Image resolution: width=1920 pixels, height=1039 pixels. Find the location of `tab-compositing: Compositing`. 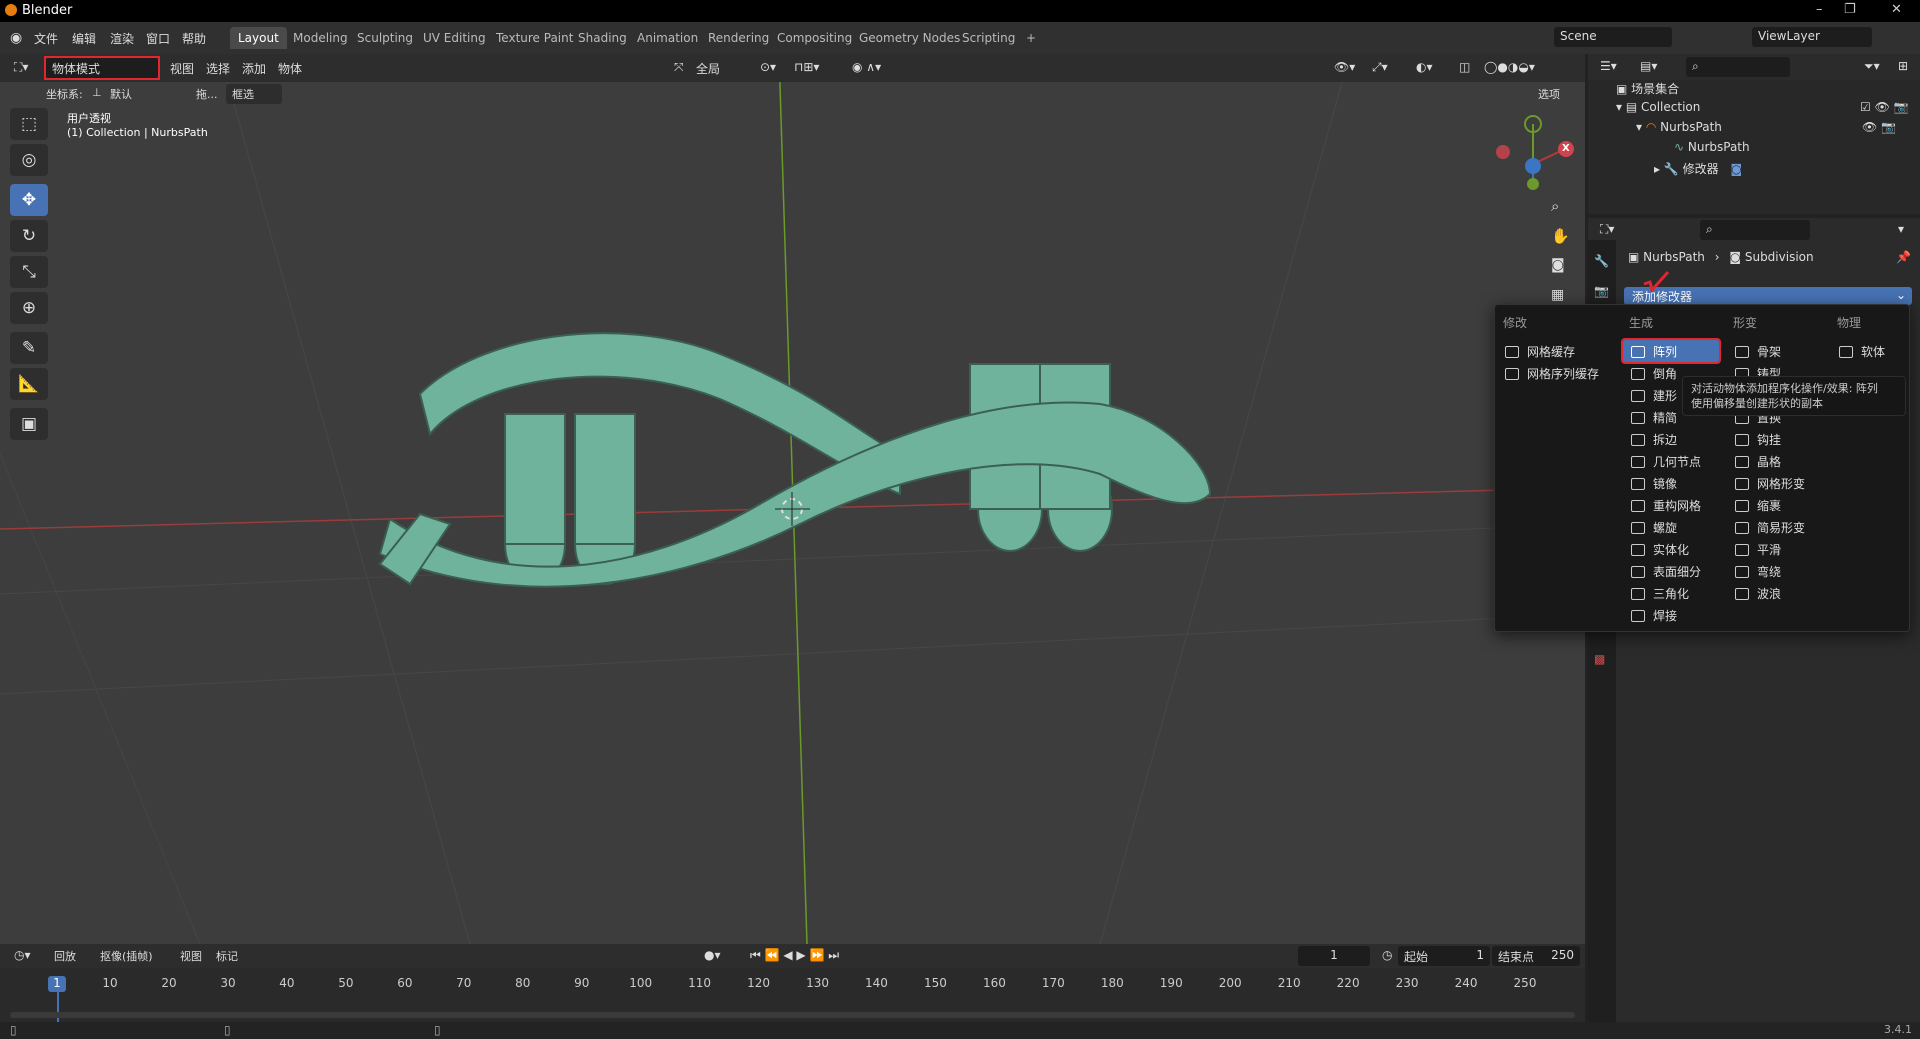

tab-compositing: Compositing is located at coordinates (814, 38).